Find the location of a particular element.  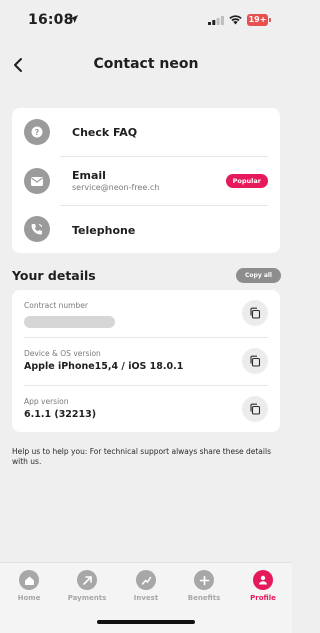

nav-item-invest: Invest is located at coordinates (146, 586).